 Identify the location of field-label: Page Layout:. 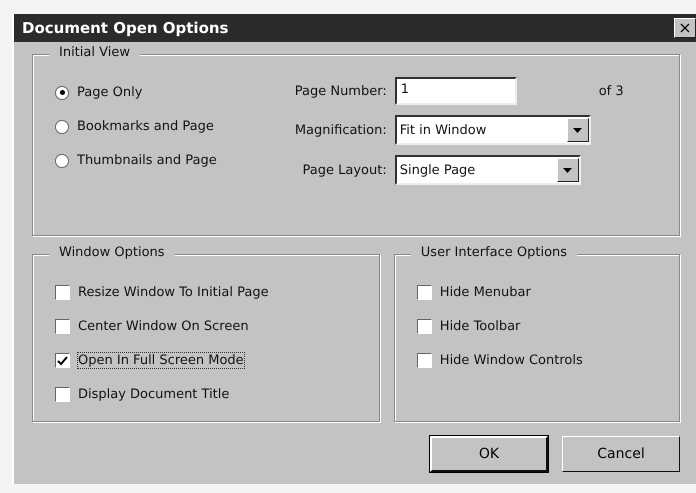
(344, 170).